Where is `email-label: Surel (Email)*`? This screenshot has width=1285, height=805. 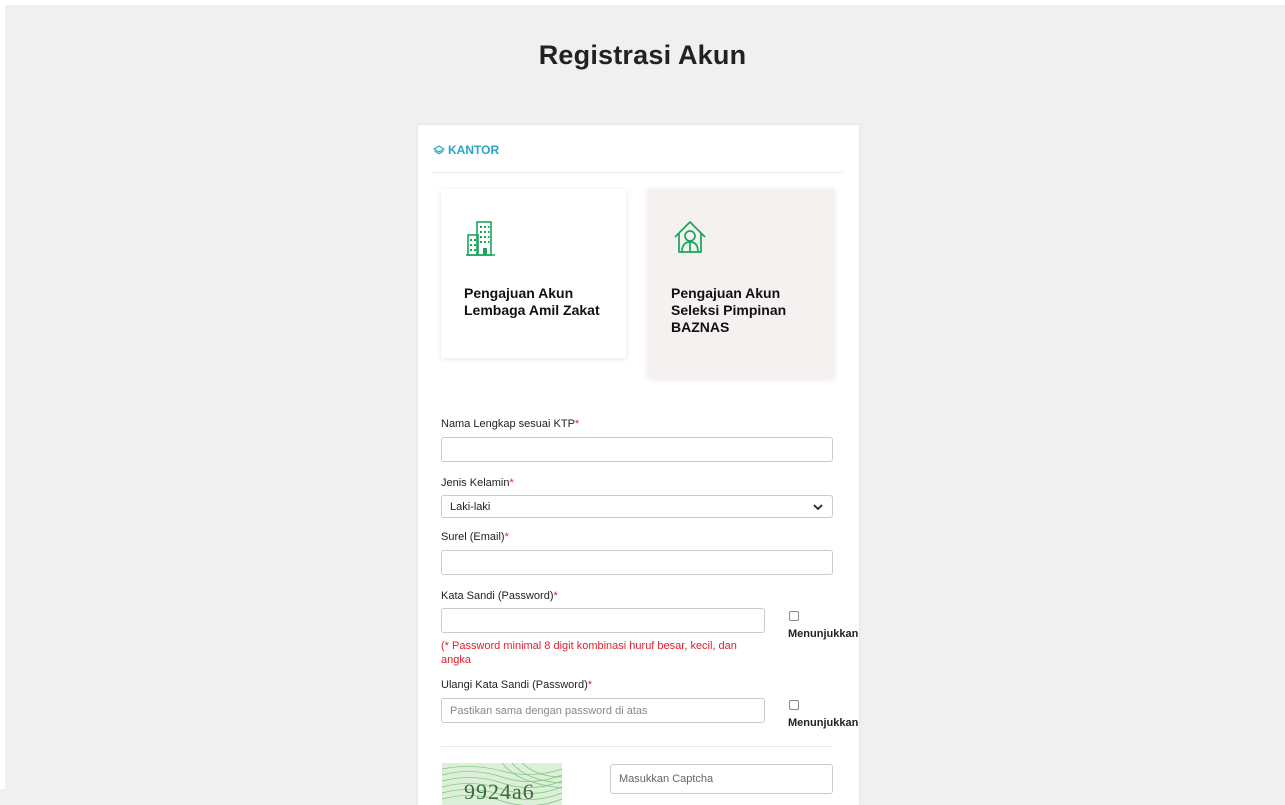
email-label: Surel (Email)* is located at coordinates (475, 537).